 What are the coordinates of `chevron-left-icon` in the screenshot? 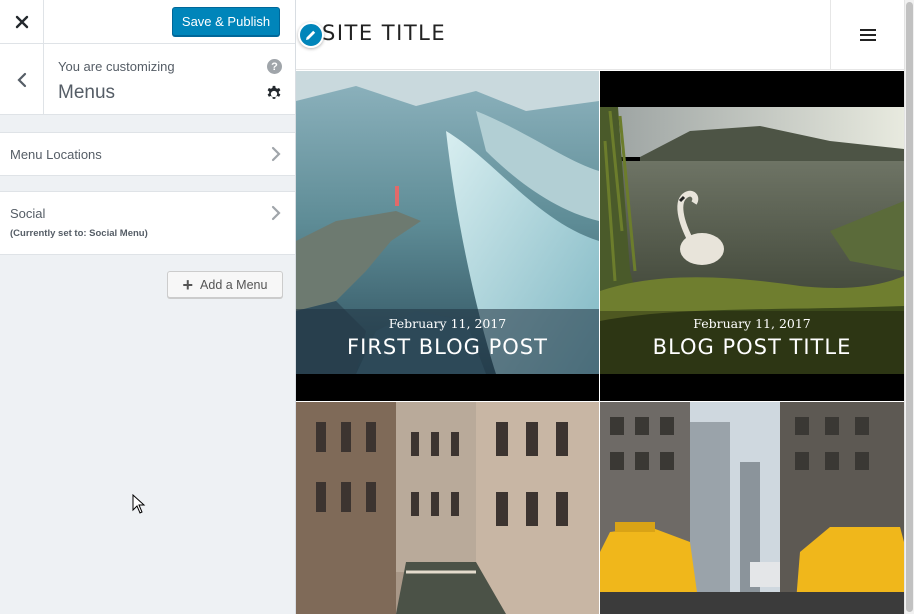 It's located at (21, 79).